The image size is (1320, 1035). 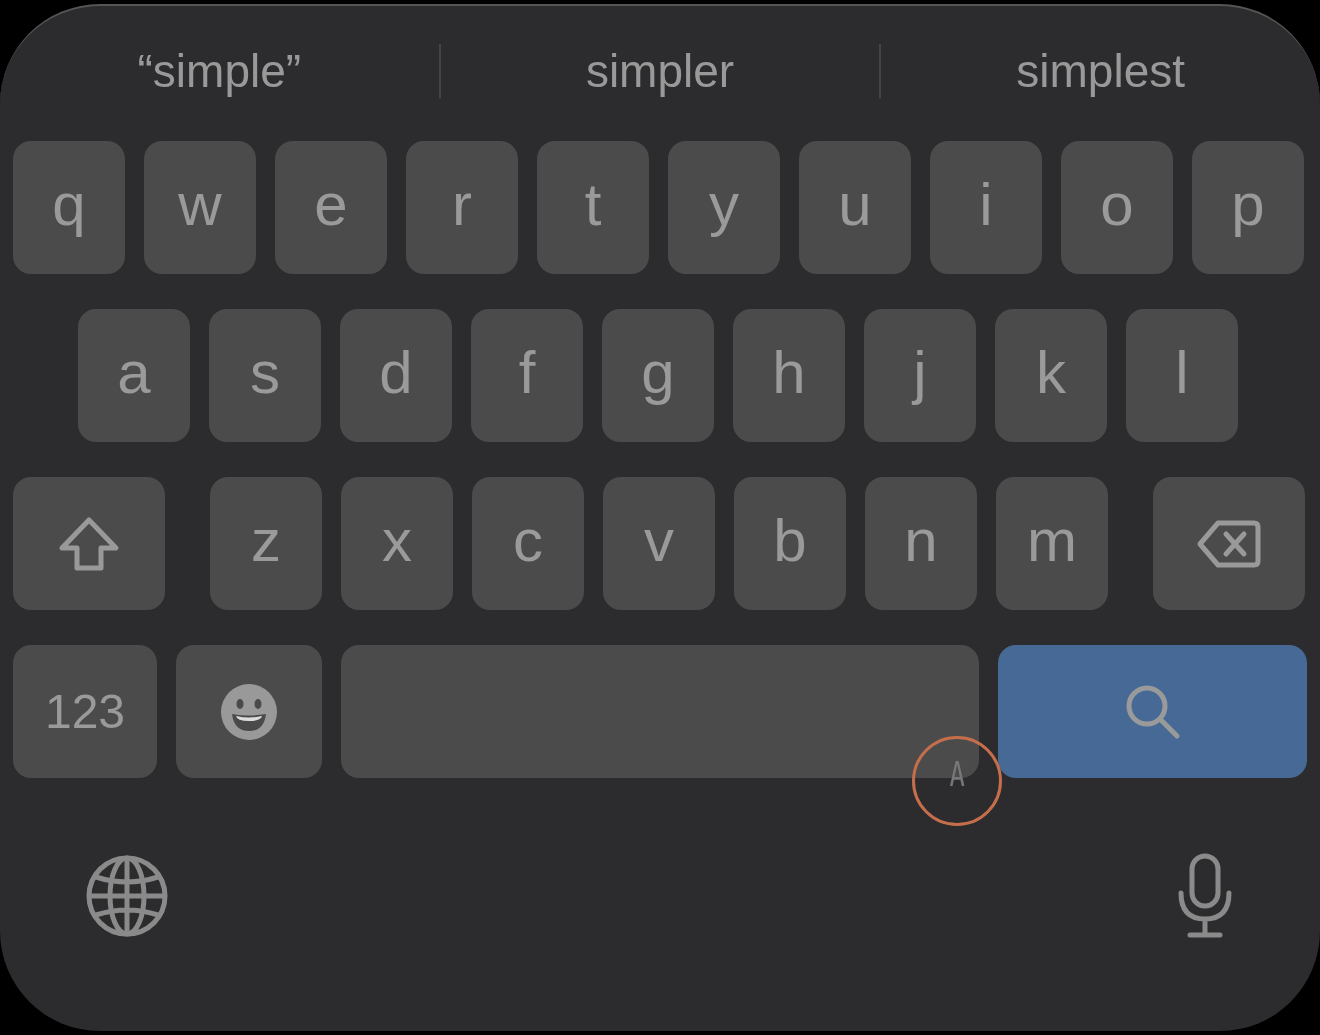 I want to click on smiley-icon, so click(x=249, y=711).